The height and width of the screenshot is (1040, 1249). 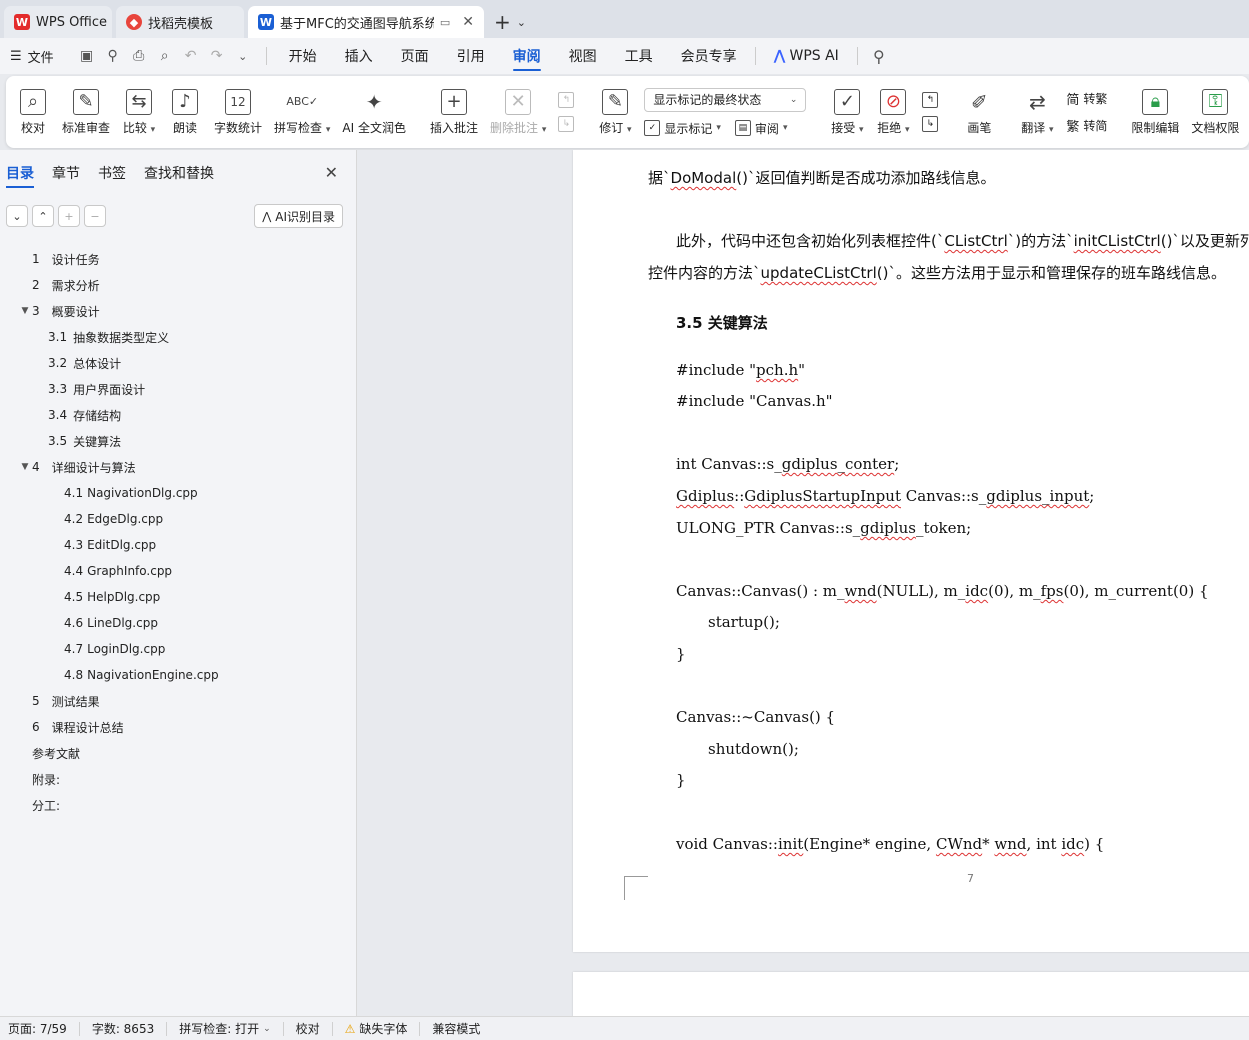 What do you see at coordinates (314, 1028) in the screenshot?
I see `proofread-status: 校对` at bounding box center [314, 1028].